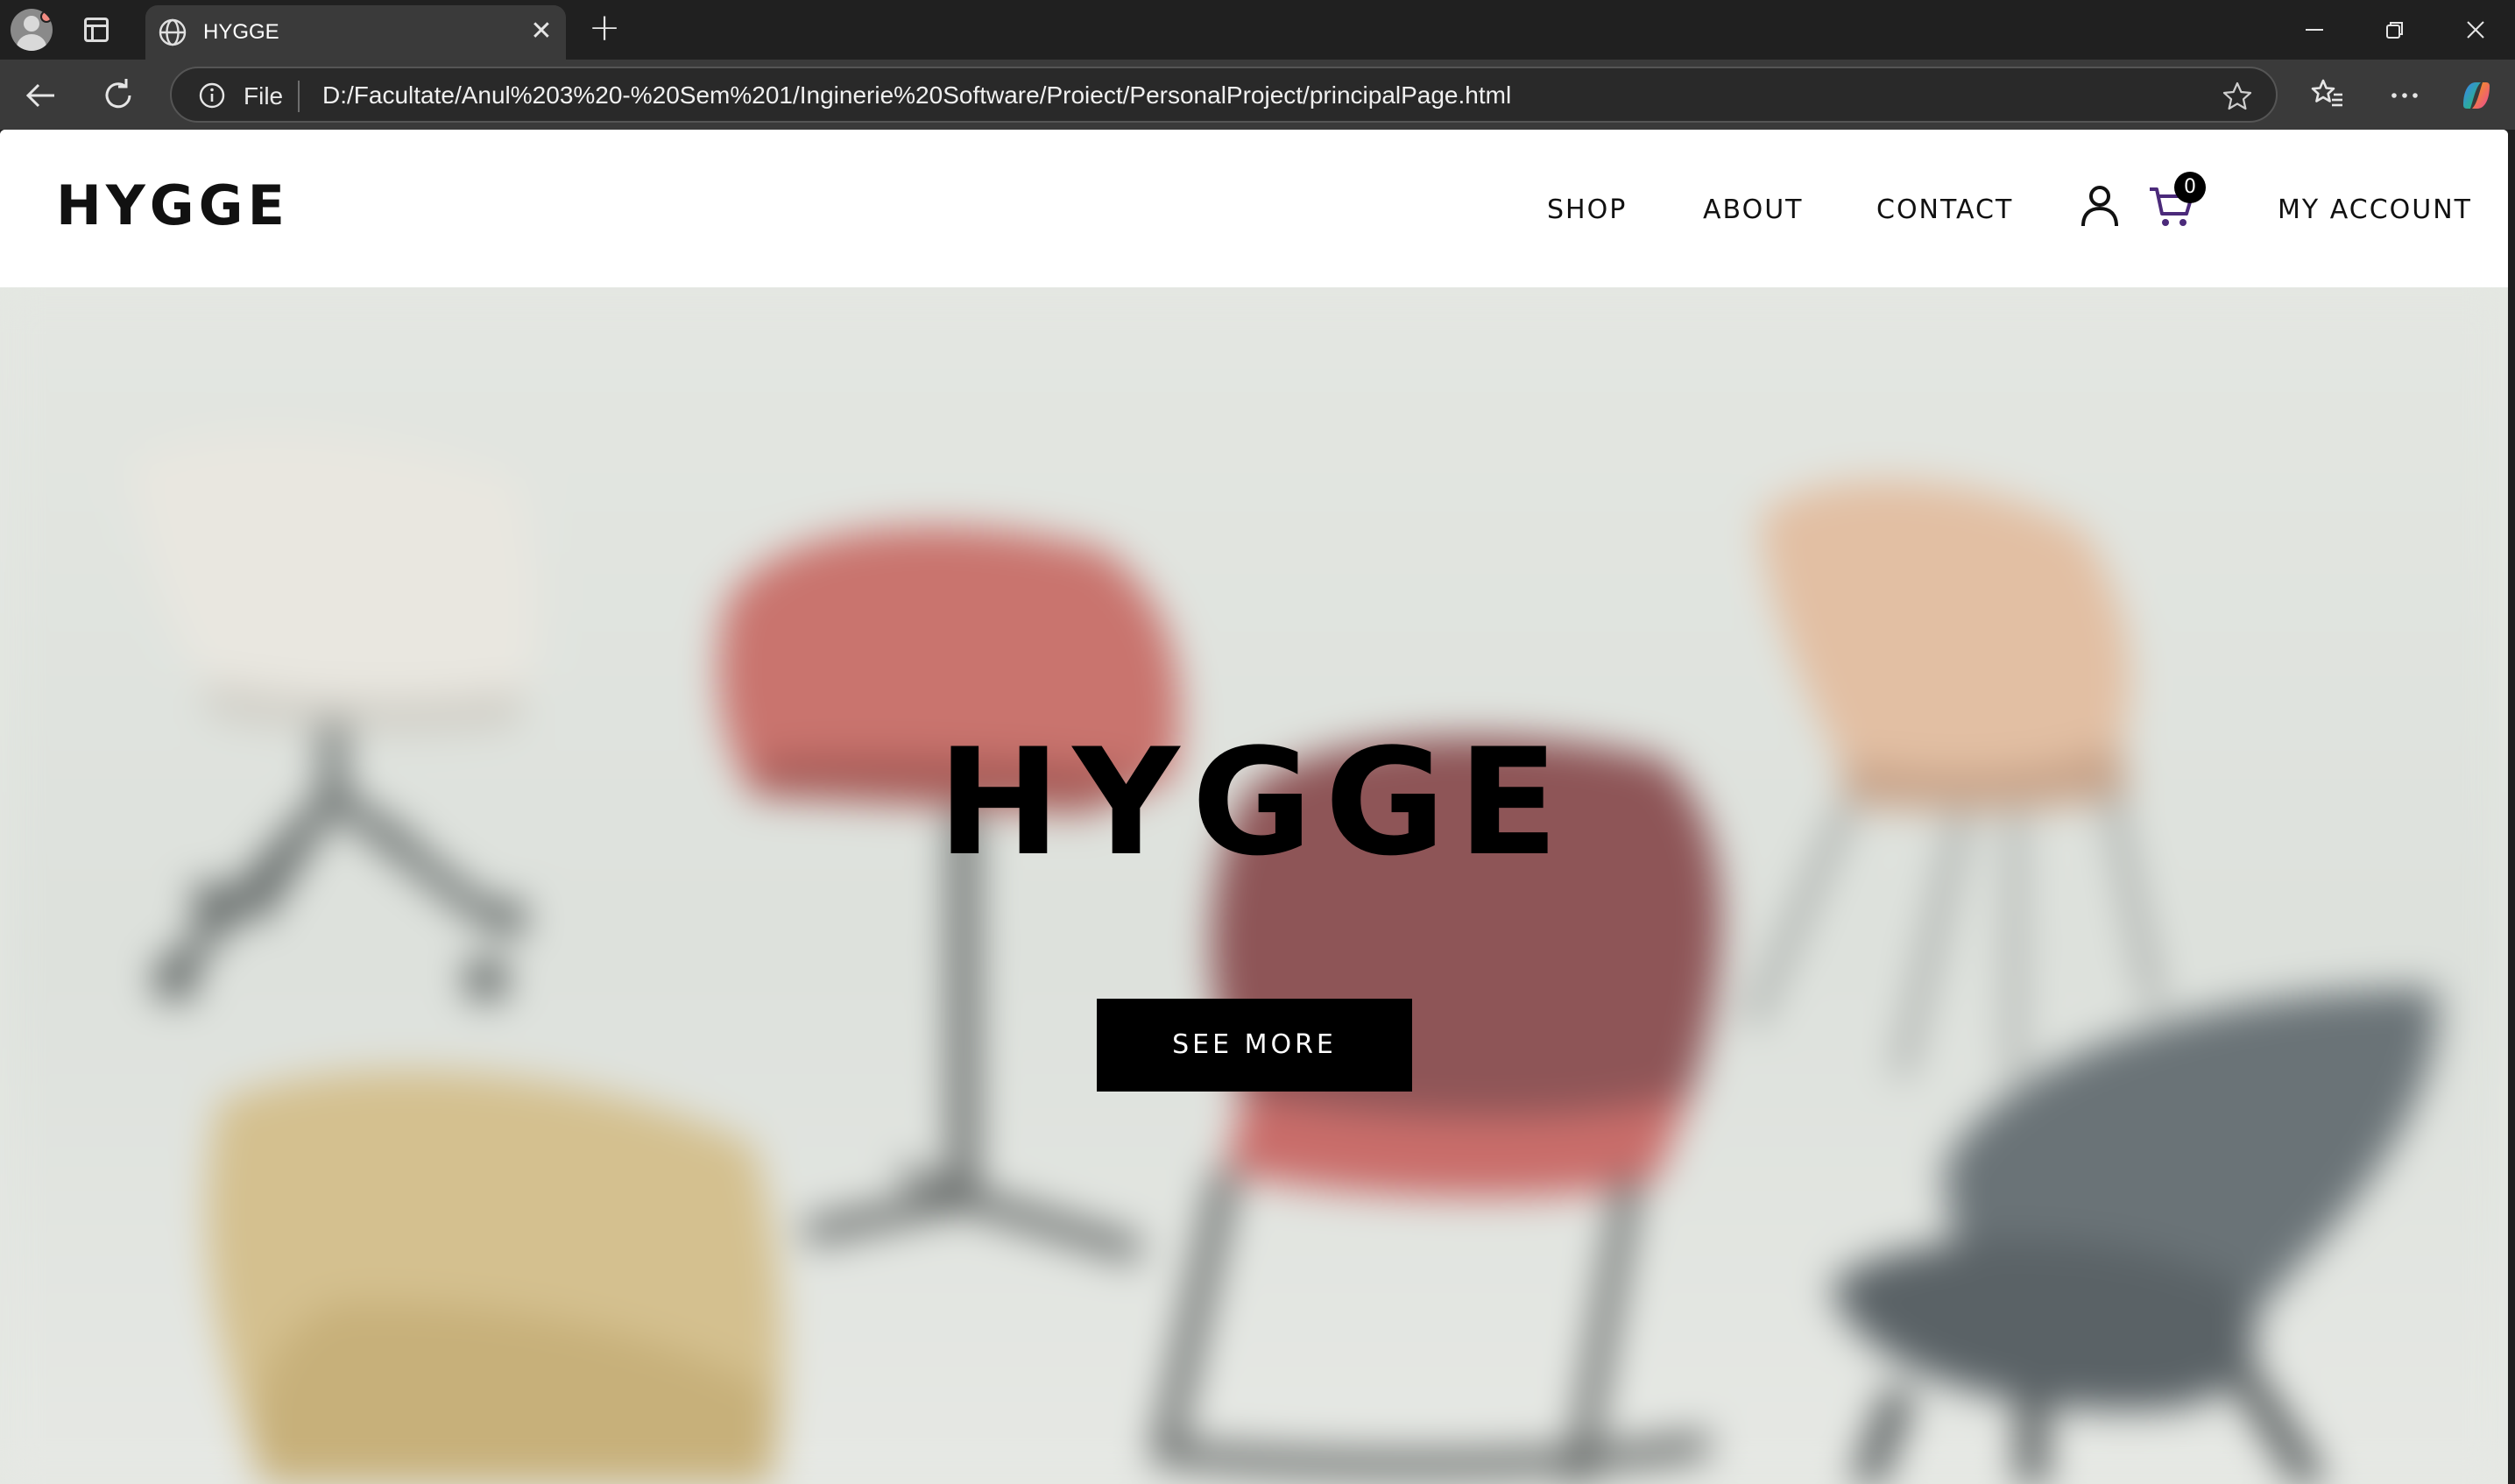  What do you see at coordinates (172, 205) in the screenshot?
I see `site-logo: HYGGE` at bounding box center [172, 205].